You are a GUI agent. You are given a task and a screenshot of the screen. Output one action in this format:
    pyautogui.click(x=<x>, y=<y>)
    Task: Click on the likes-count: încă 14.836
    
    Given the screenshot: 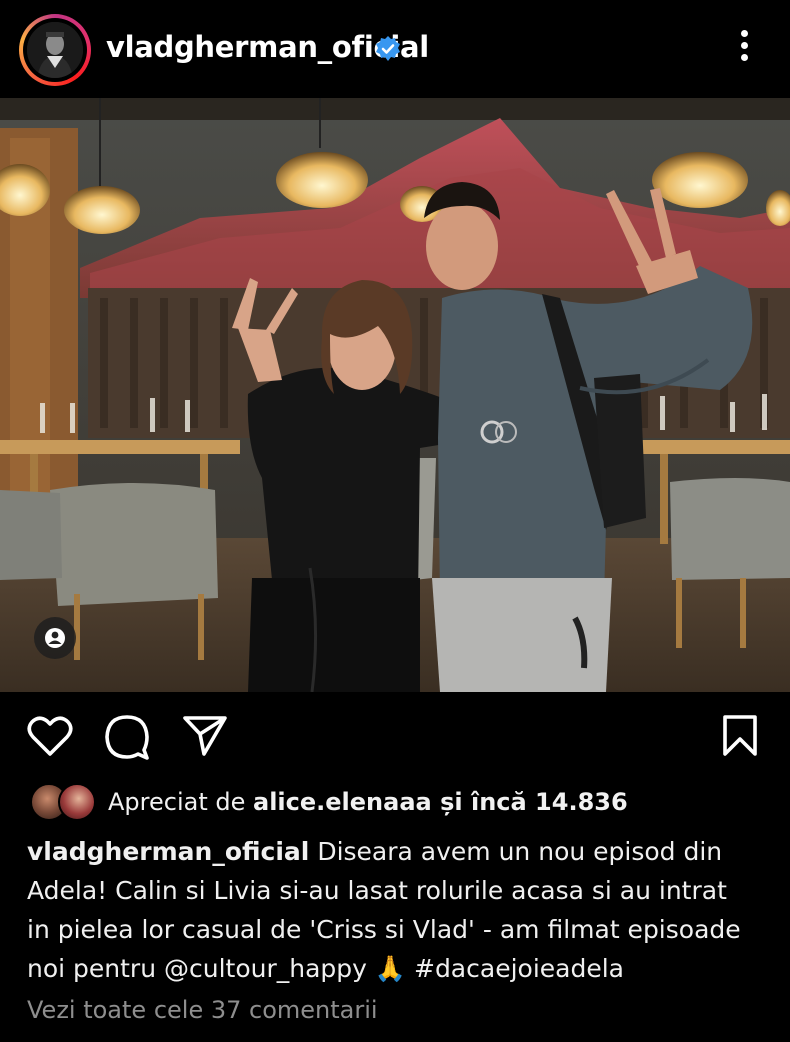 What is the action you would take?
    pyautogui.click(x=549, y=802)
    